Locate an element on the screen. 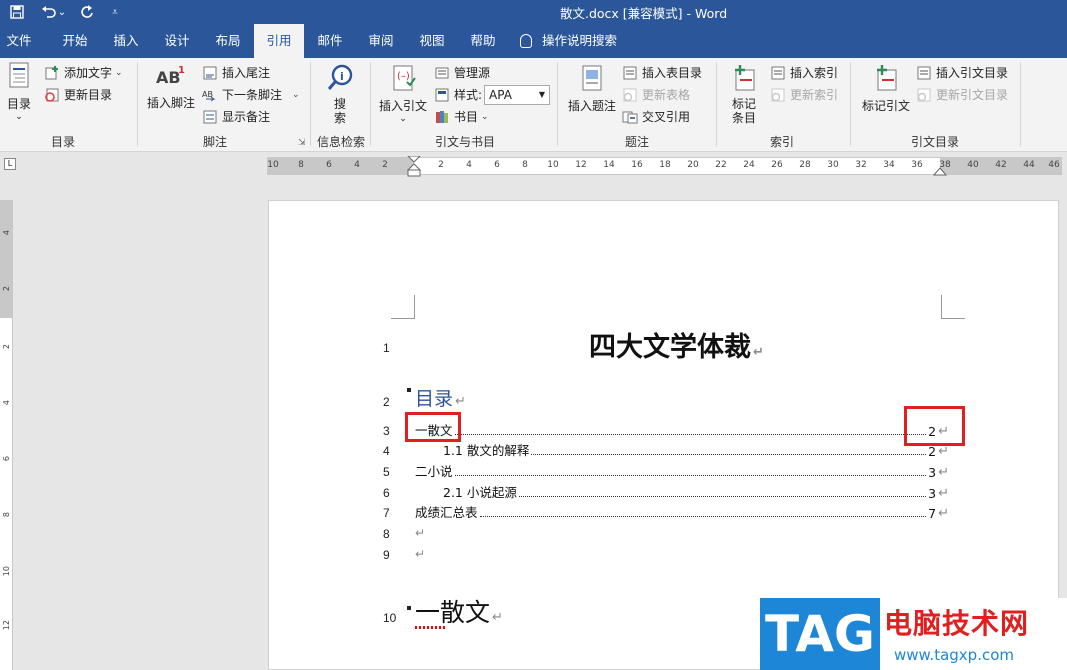 The height and width of the screenshot is (670, 1067). ruler-number: 8 is located at coordinates (525, 165).